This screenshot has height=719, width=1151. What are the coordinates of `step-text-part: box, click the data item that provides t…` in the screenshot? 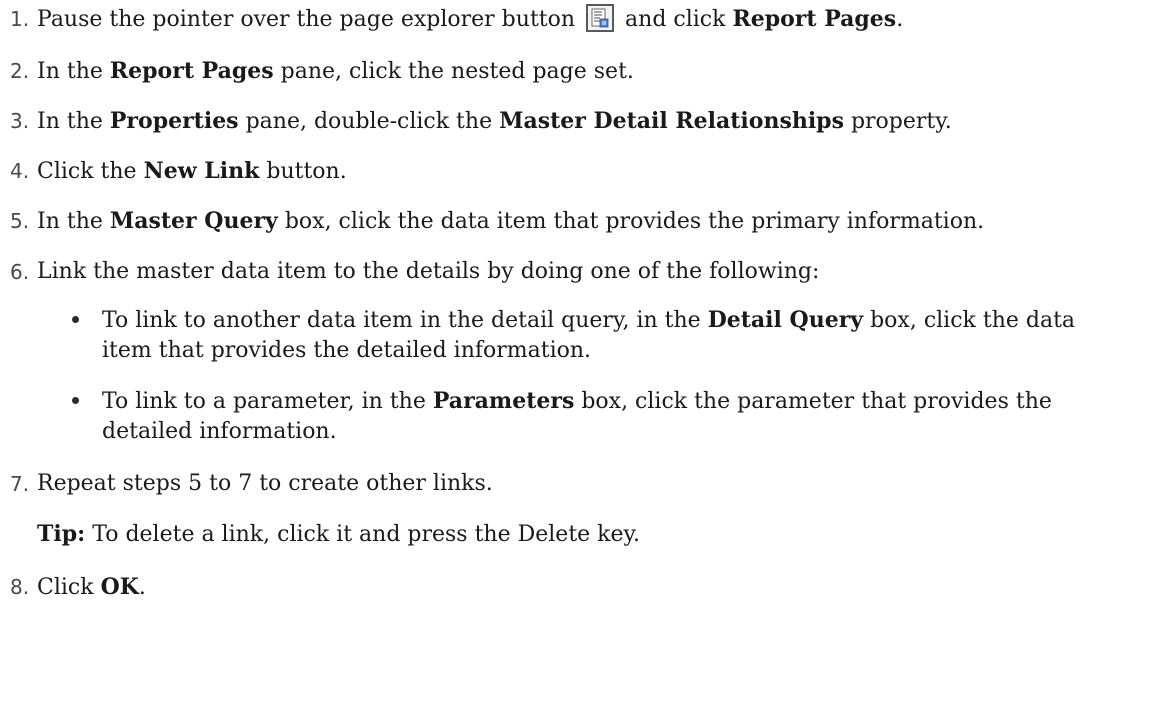 It's located at (634, 221).